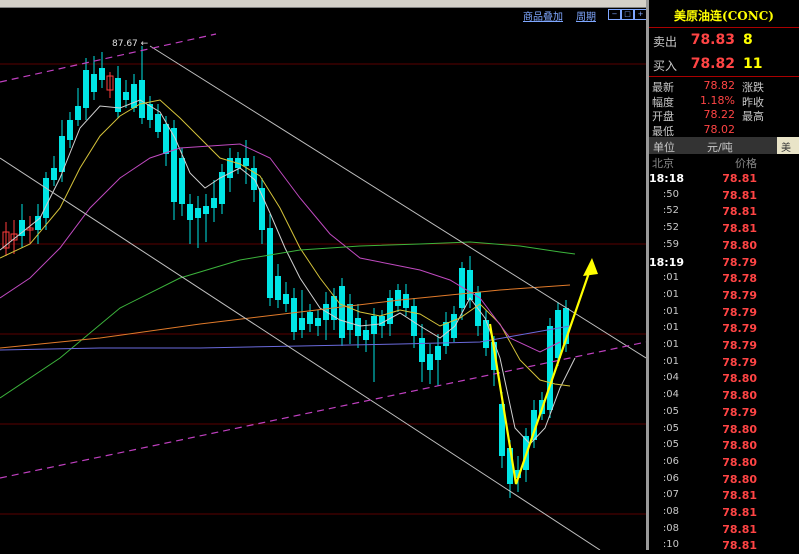  I want to click on tick-price: 78.78, so click(739, 279).